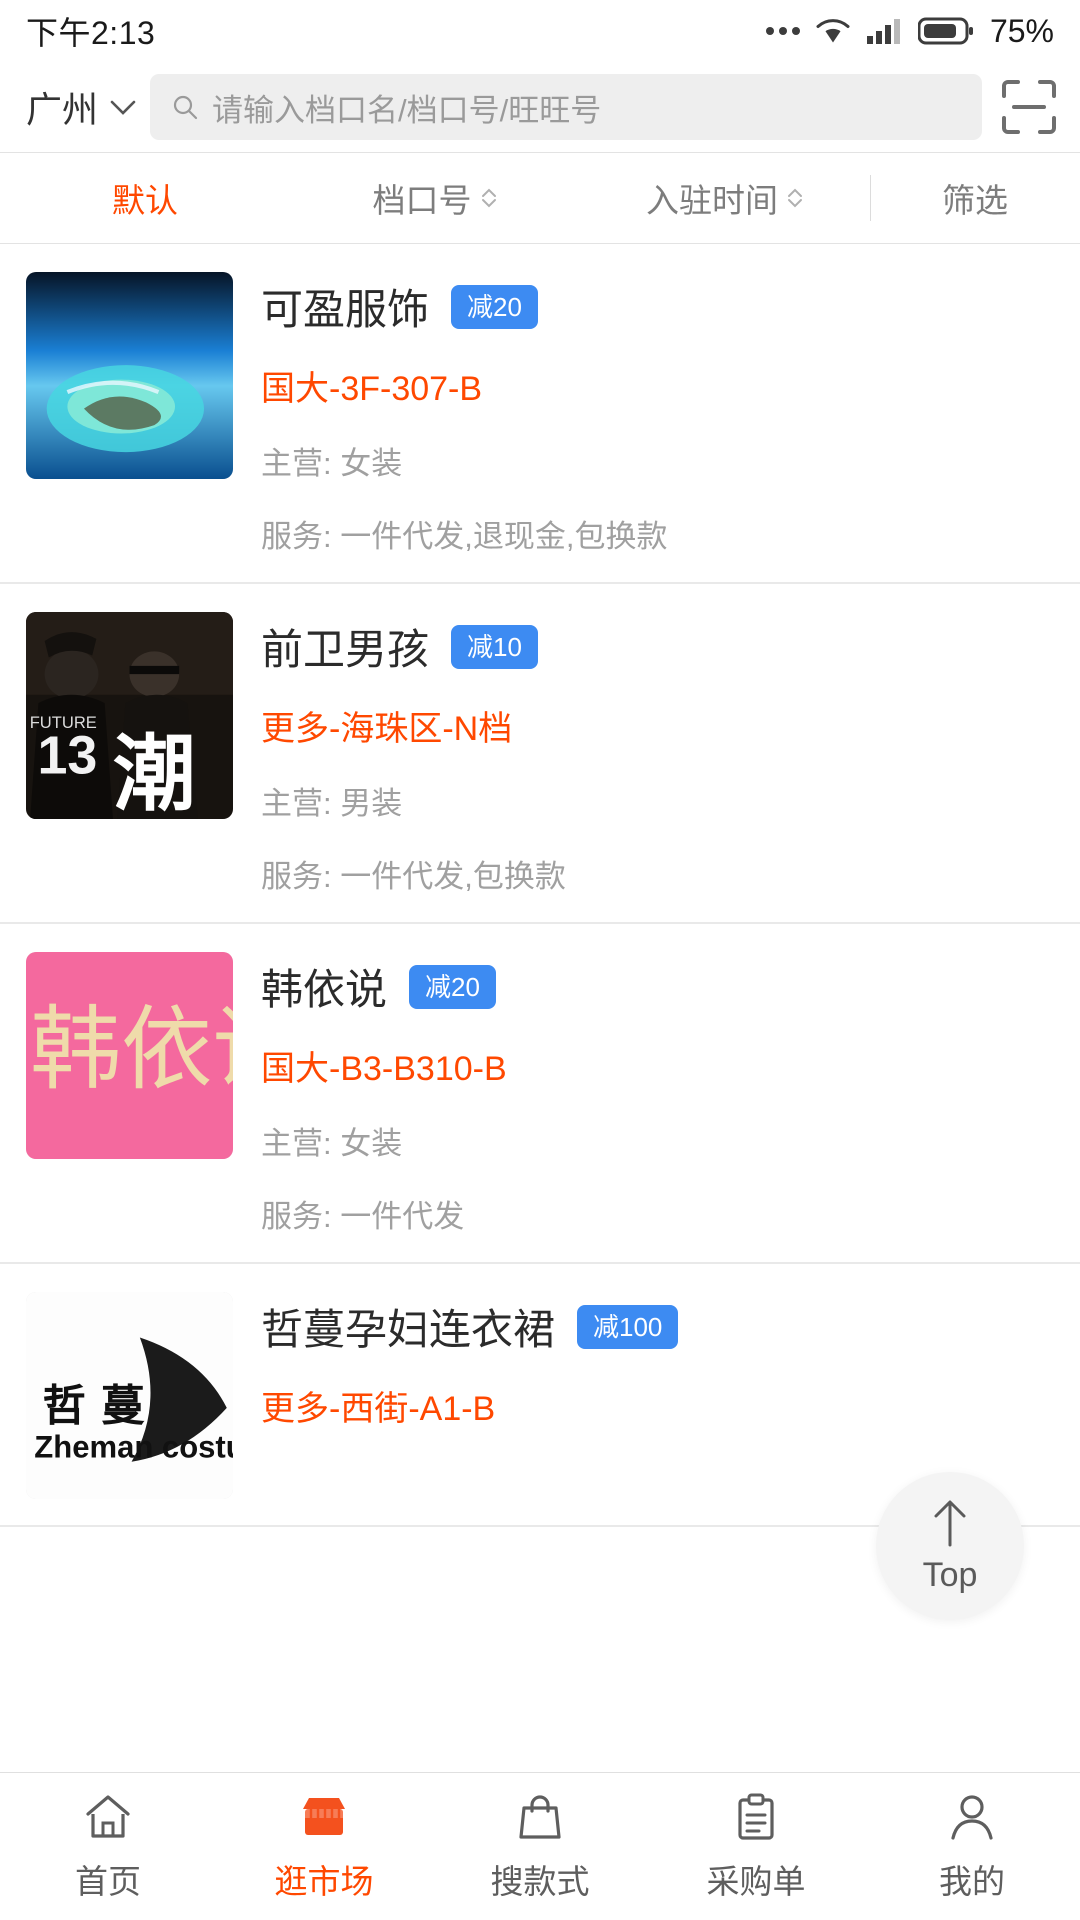 The image size is (1080, 1920). I want to click on shop-services: 服务: 一件代发,包换款, so click(413, 876).